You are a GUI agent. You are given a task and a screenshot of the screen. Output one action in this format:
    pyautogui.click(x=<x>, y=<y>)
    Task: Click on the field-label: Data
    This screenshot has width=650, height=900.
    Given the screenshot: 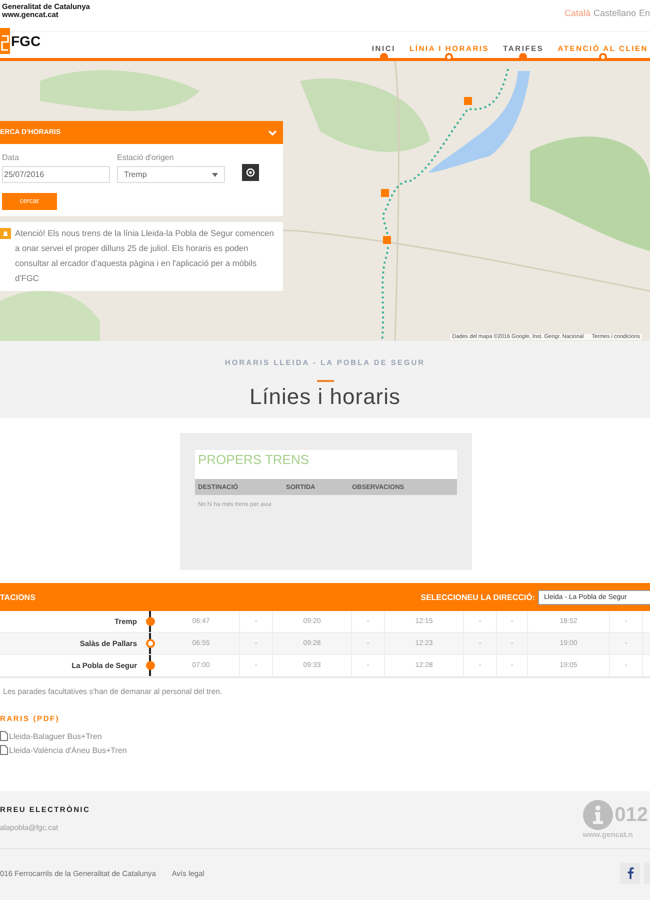 What is the action you would take?
    pyautogui.click(x=11, y=157)
    